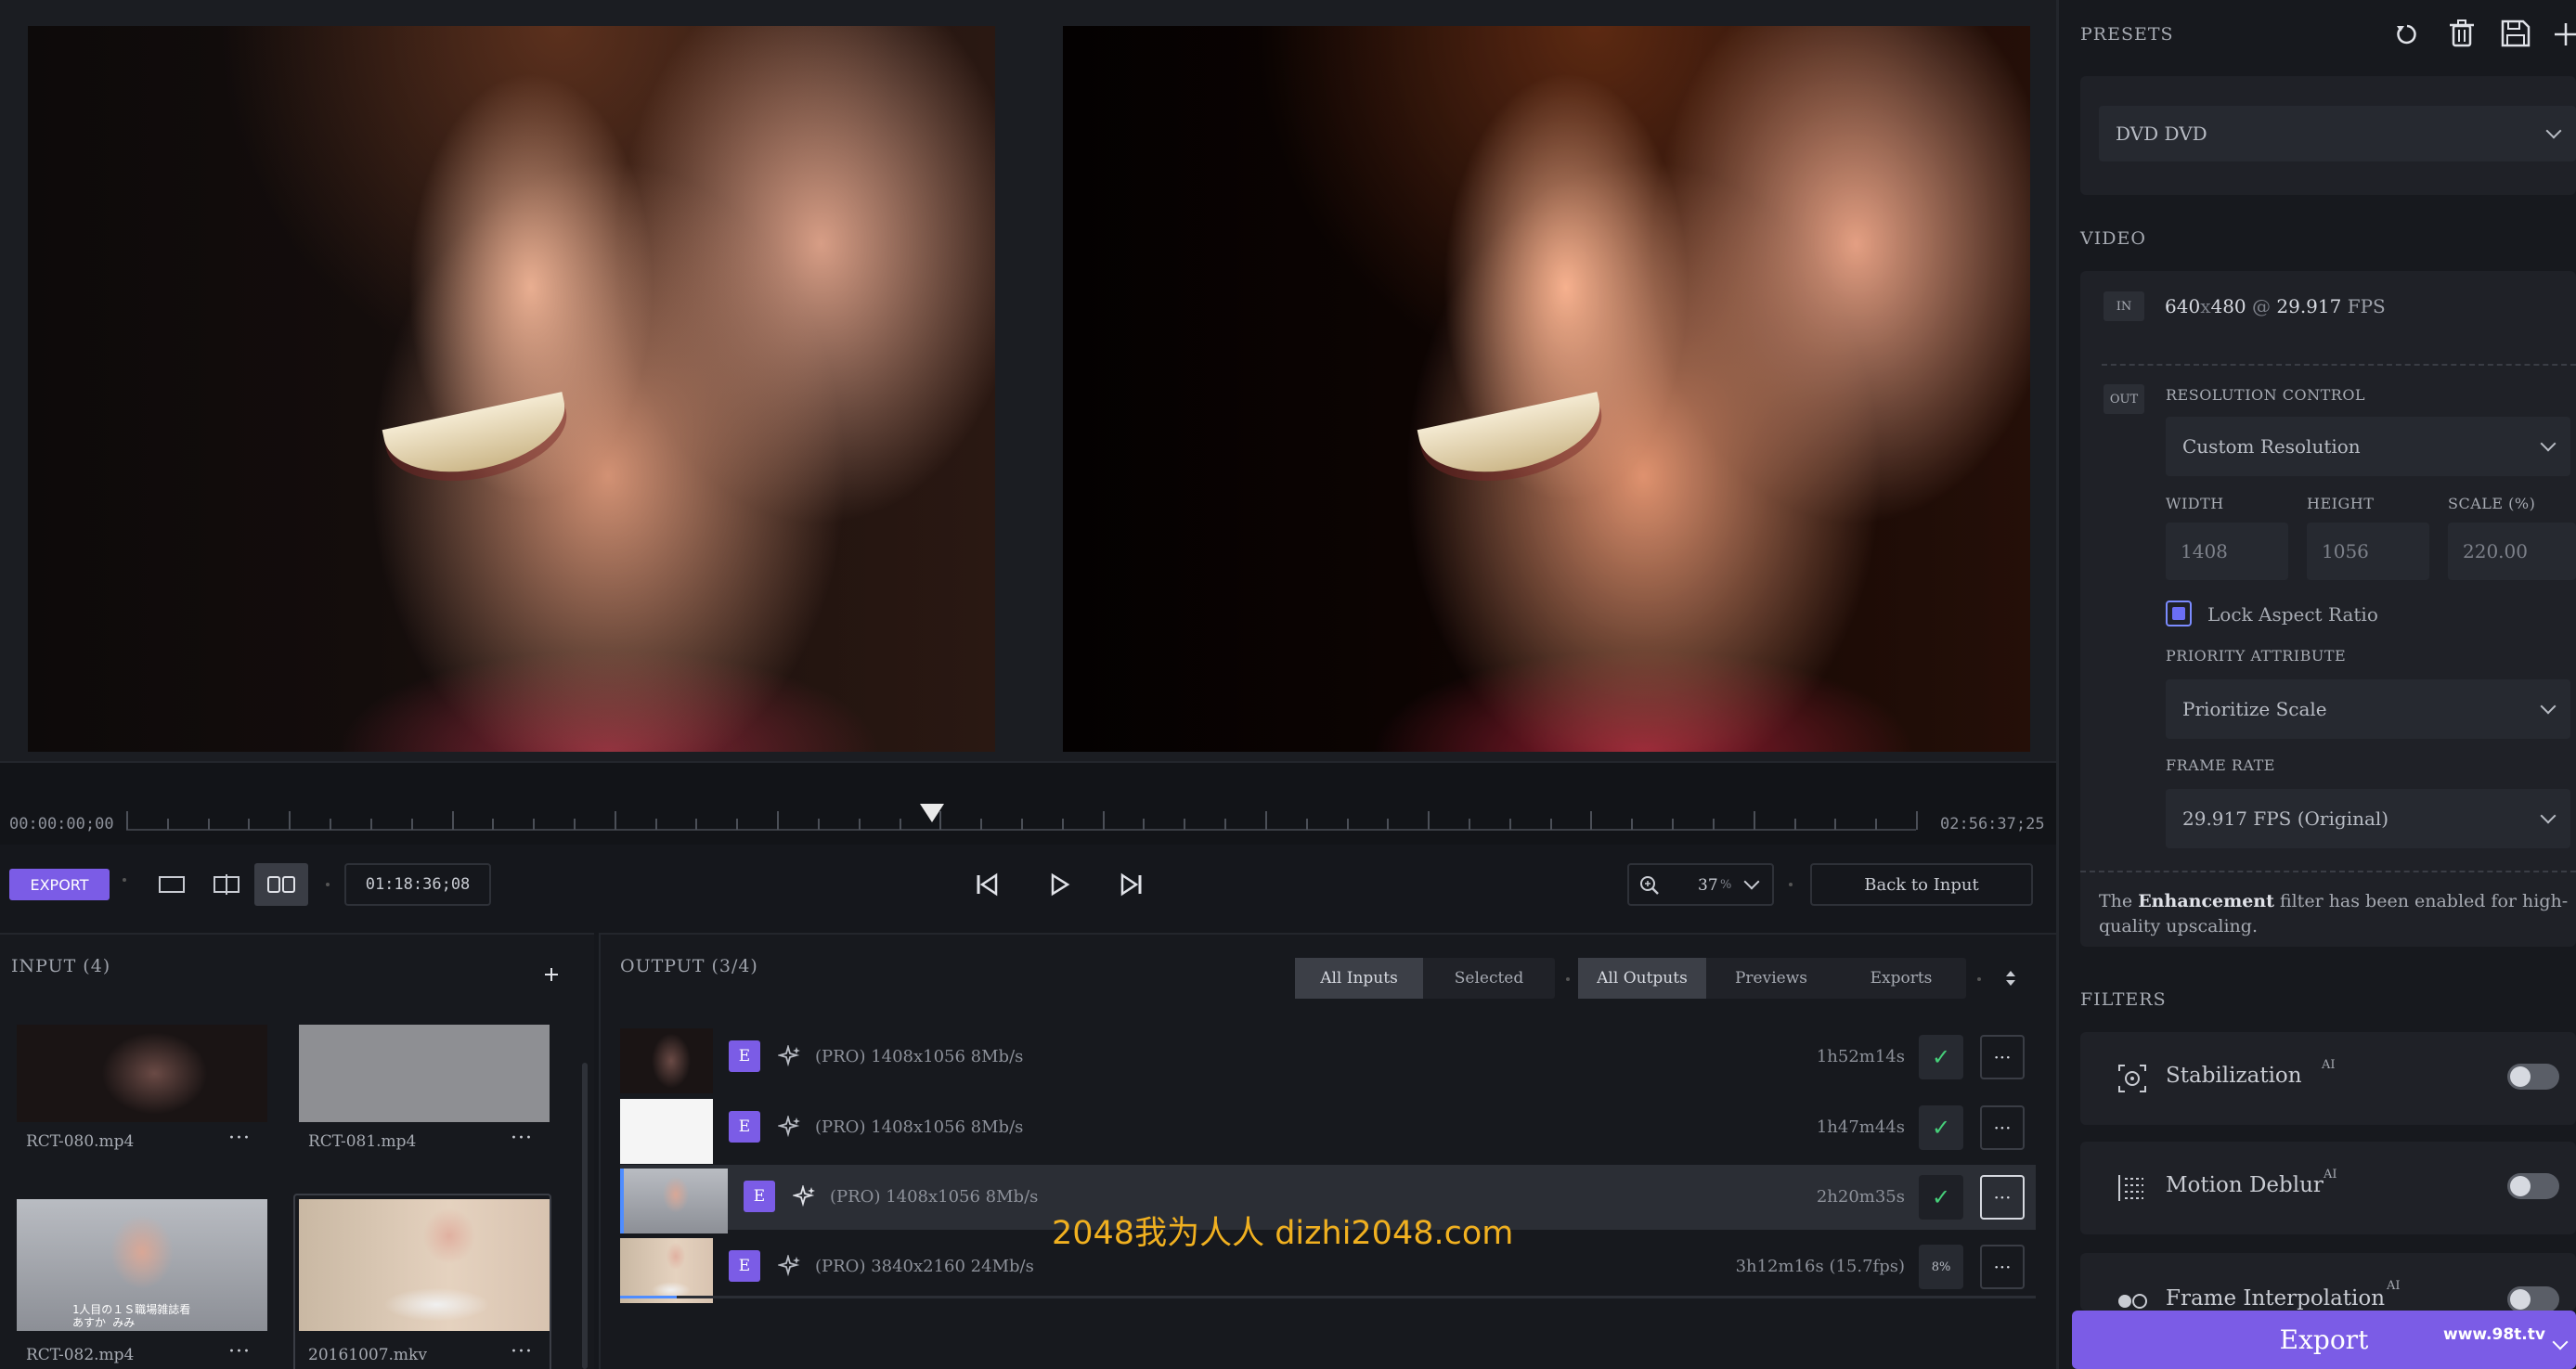  Describe the element at coordinates (2533, 1186) in the screenshot. I see `motion-deblur-toggle` at that location.